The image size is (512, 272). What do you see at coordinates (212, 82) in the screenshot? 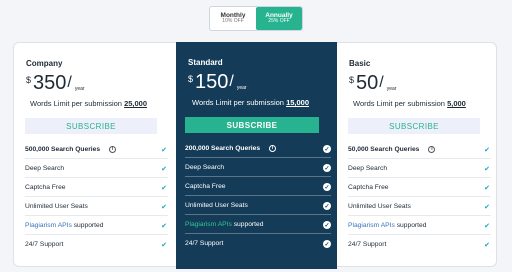
I see `price-amount: 150` at bounding box center [212, 82].